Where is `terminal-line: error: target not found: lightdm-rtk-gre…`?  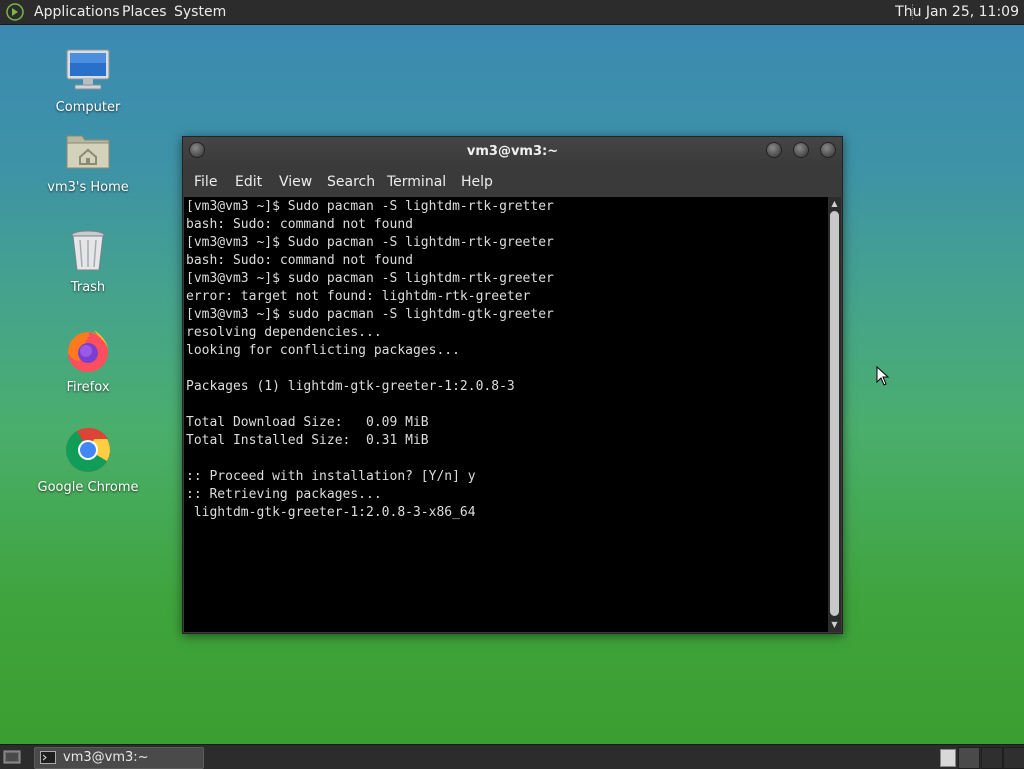
terminal-line: error: target not found: lightdm-rtk-gre… is located at coordinates (358, 296).